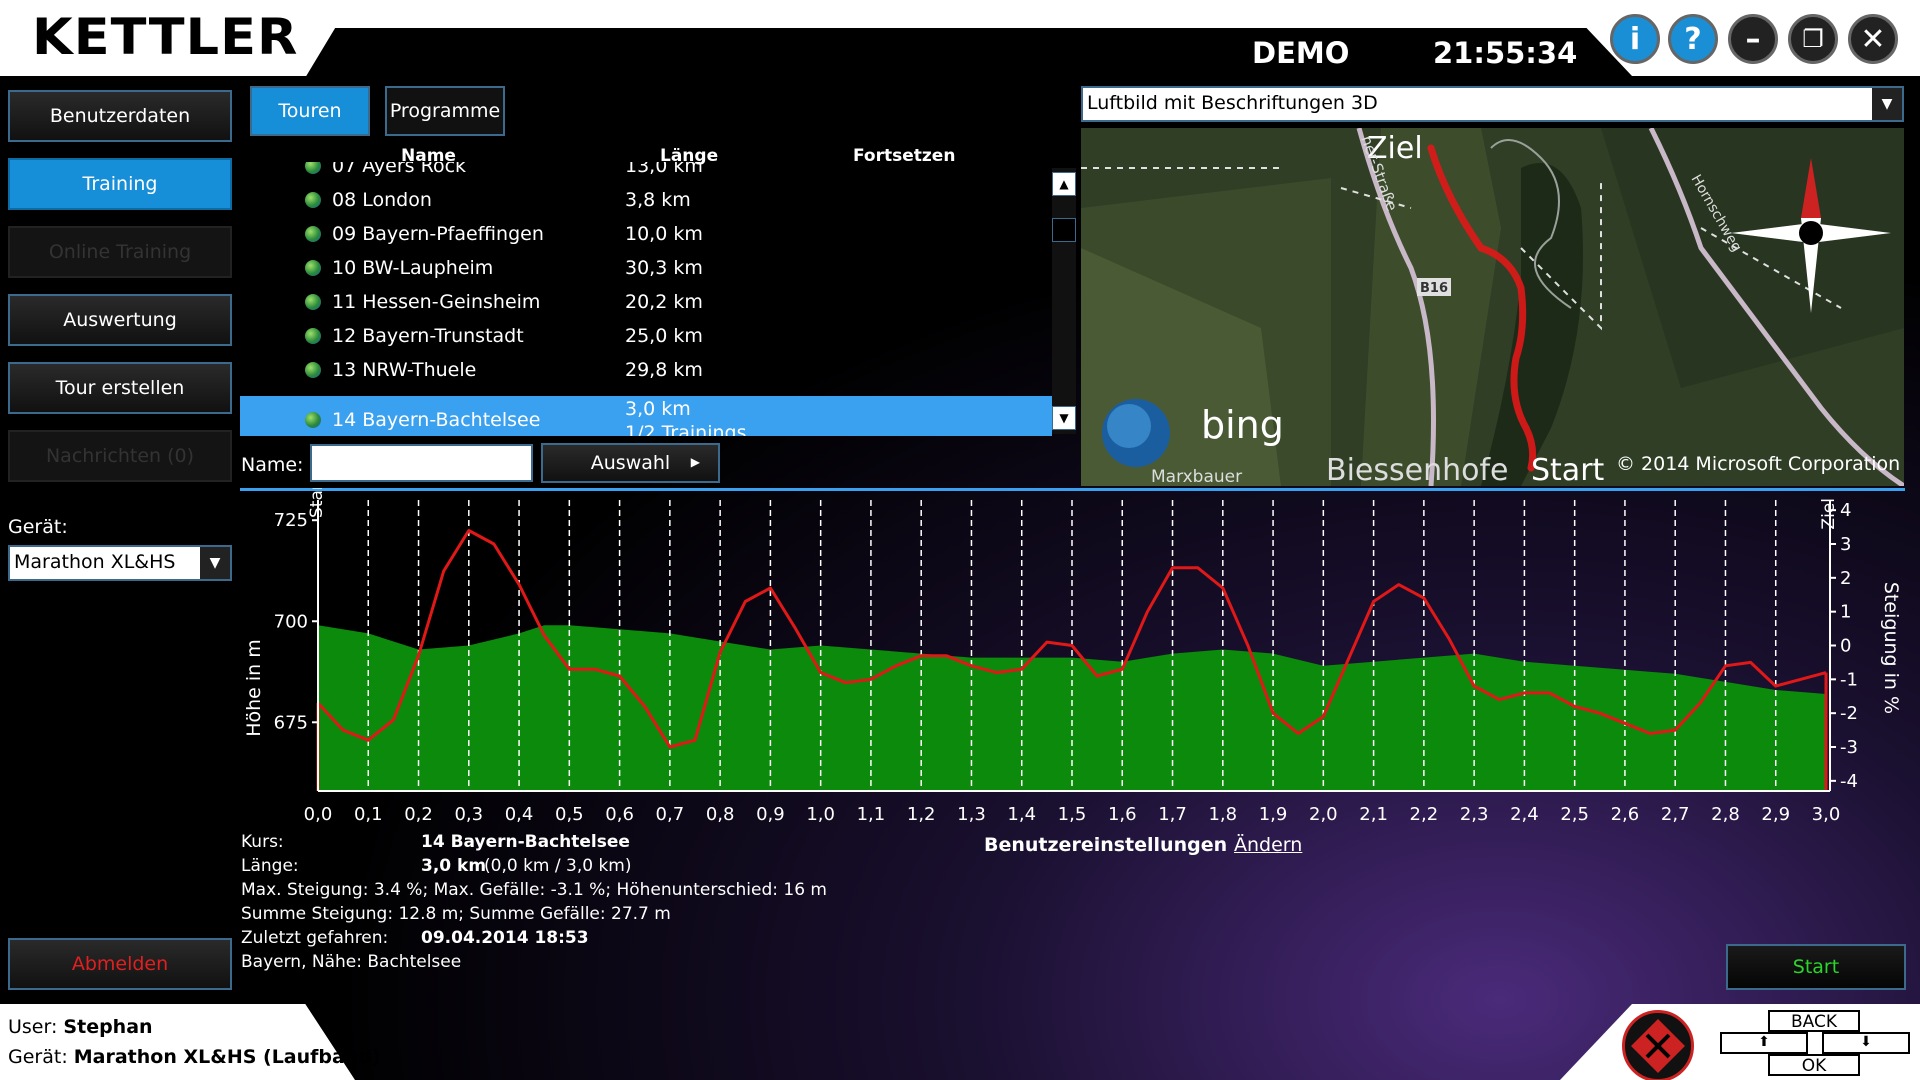 Image resolution: width=1920 pixels, height=1080 pixels. What do you see at coordinates (1816, 967) in the screenshot?
I see `start-button: Start` at bounding box center [1816, 967].